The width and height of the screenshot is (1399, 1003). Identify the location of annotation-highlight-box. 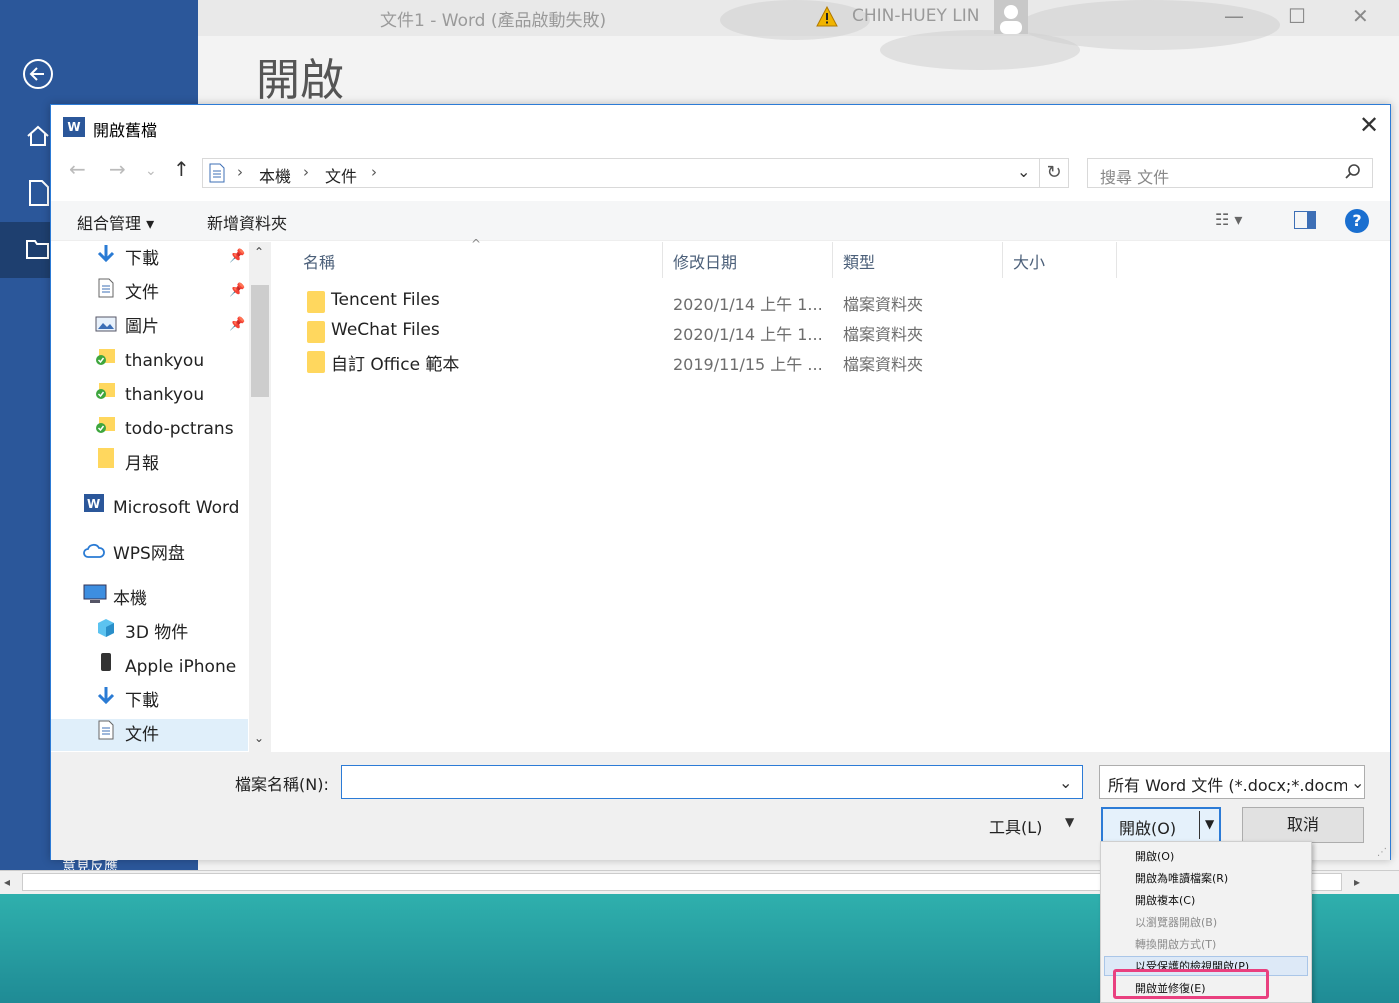
(1191, 984).